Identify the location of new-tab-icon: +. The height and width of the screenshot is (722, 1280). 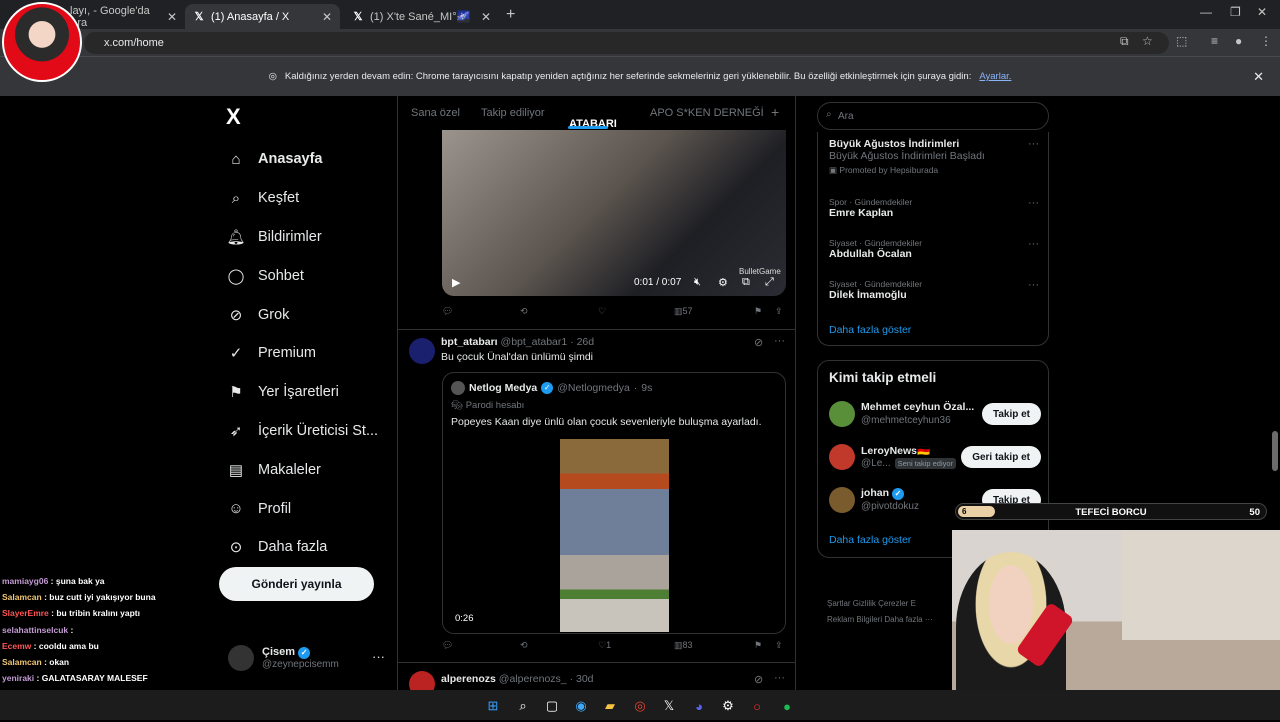
(510, 15).